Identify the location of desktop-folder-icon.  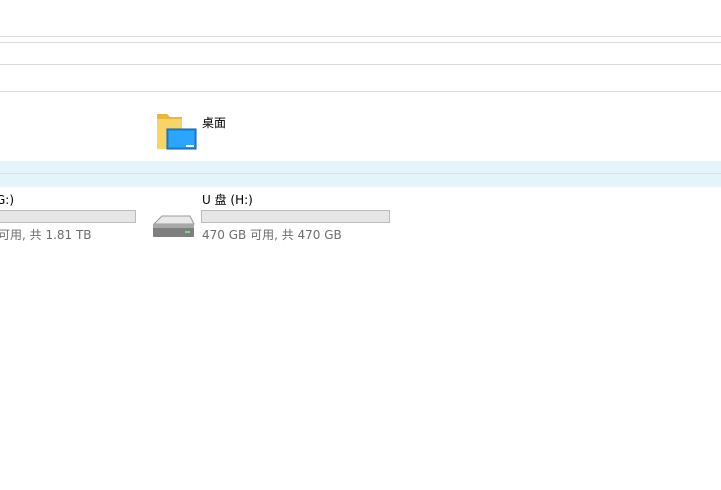
(177, 132).